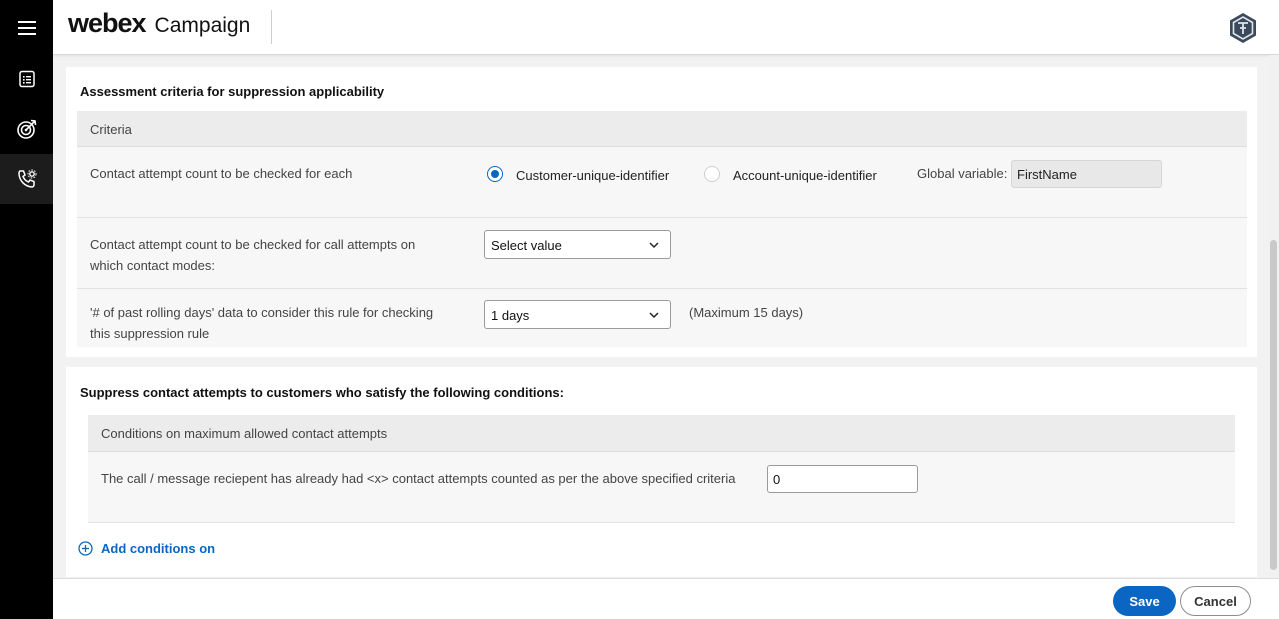 Image resolution: width=1279 pixels, height=619 pixels. I want to click on user-avatar, so click(1243, 28).